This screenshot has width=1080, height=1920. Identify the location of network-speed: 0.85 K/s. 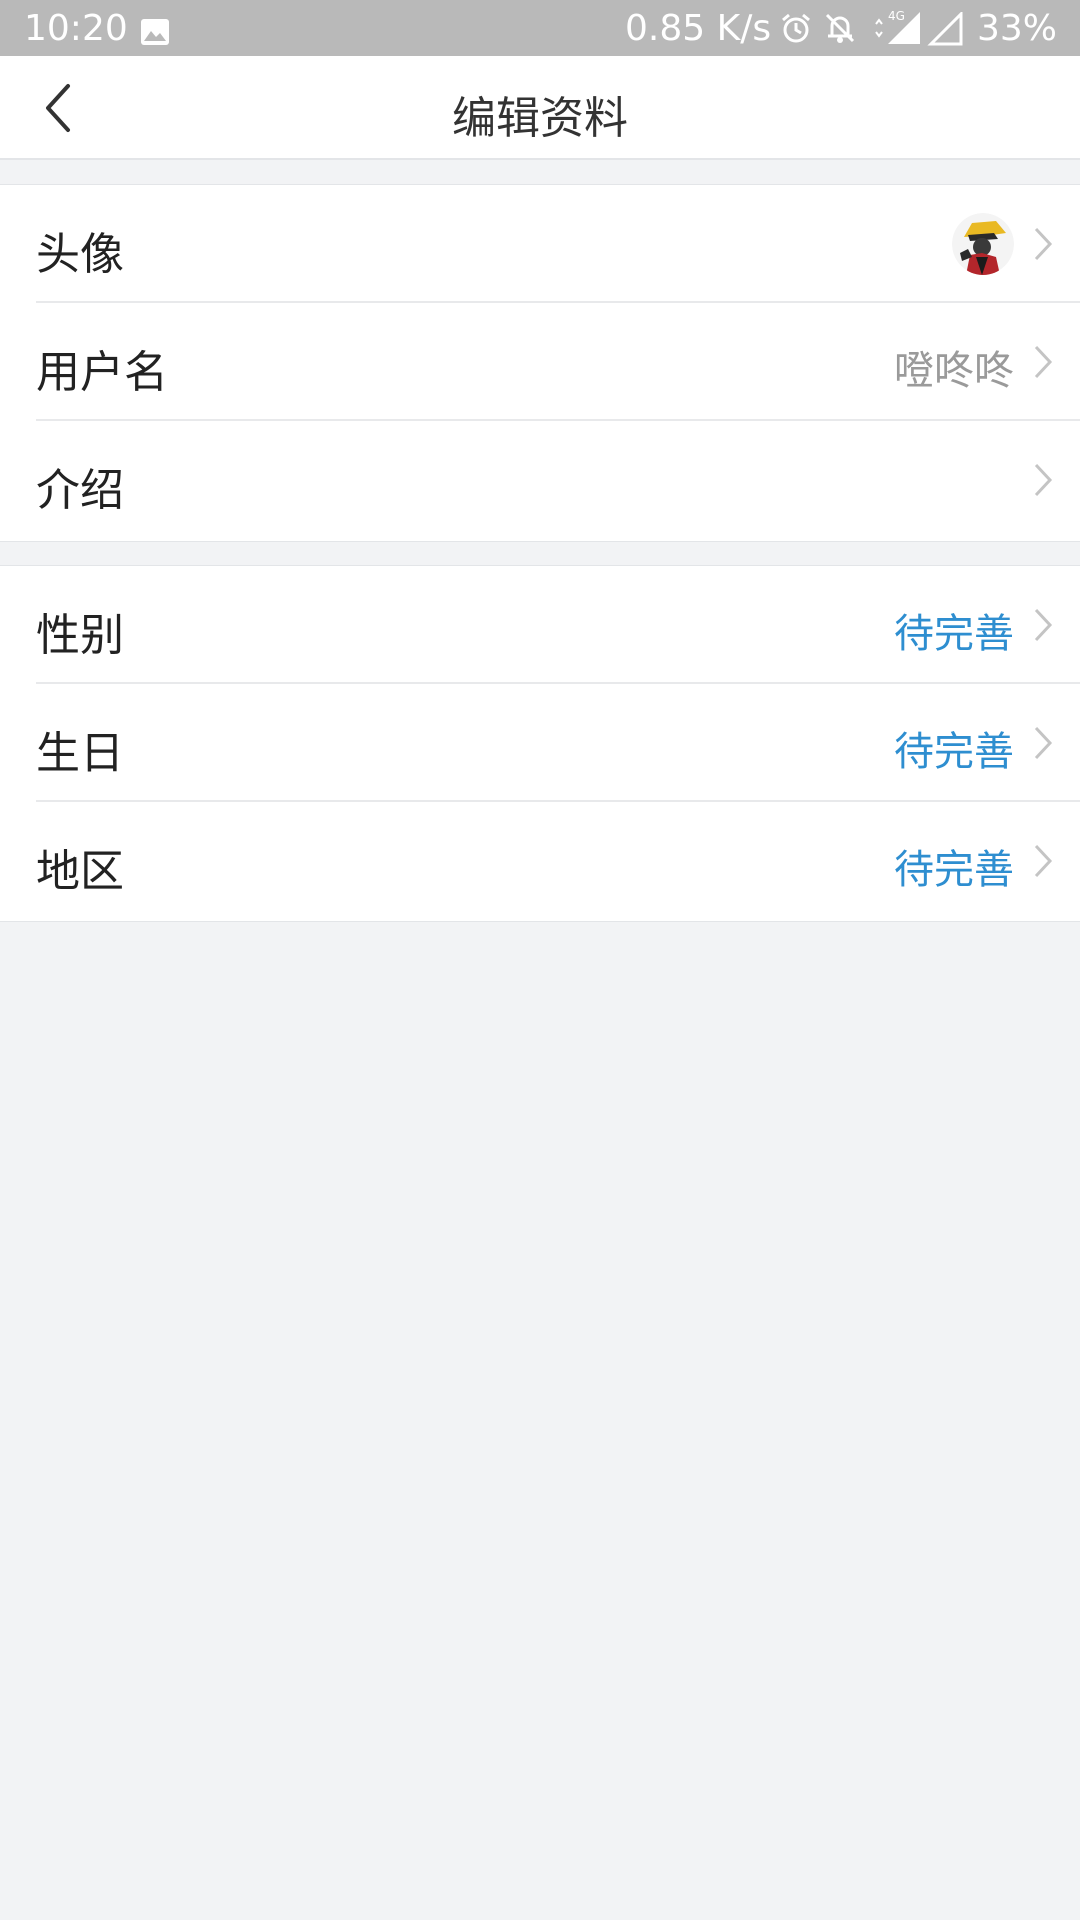
(698, 28).